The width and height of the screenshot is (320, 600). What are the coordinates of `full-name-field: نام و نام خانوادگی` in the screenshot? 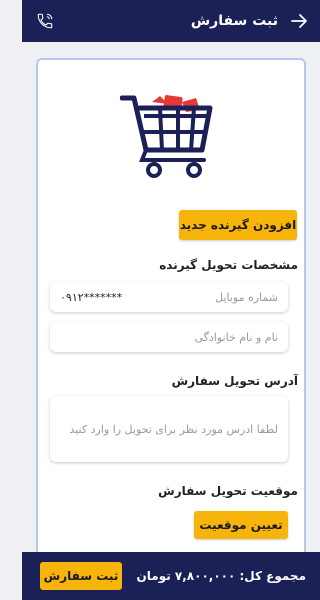 It's located at (169, 337).